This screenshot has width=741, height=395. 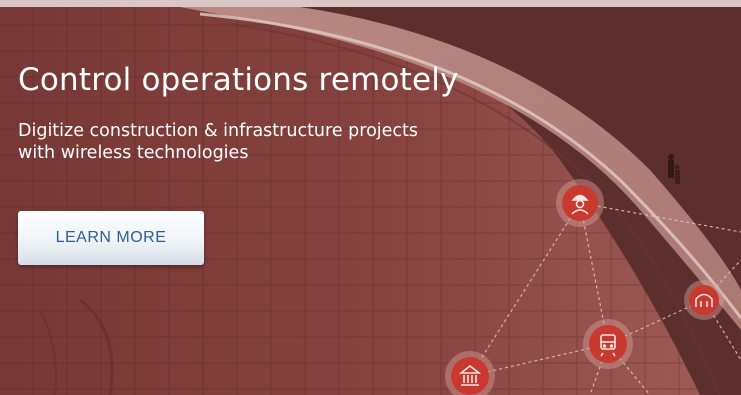 What do you see at coordinates (238, 80) in the screenshot?
I see `hero-headline: Control operations remotely` at bounding box center [238, 80].